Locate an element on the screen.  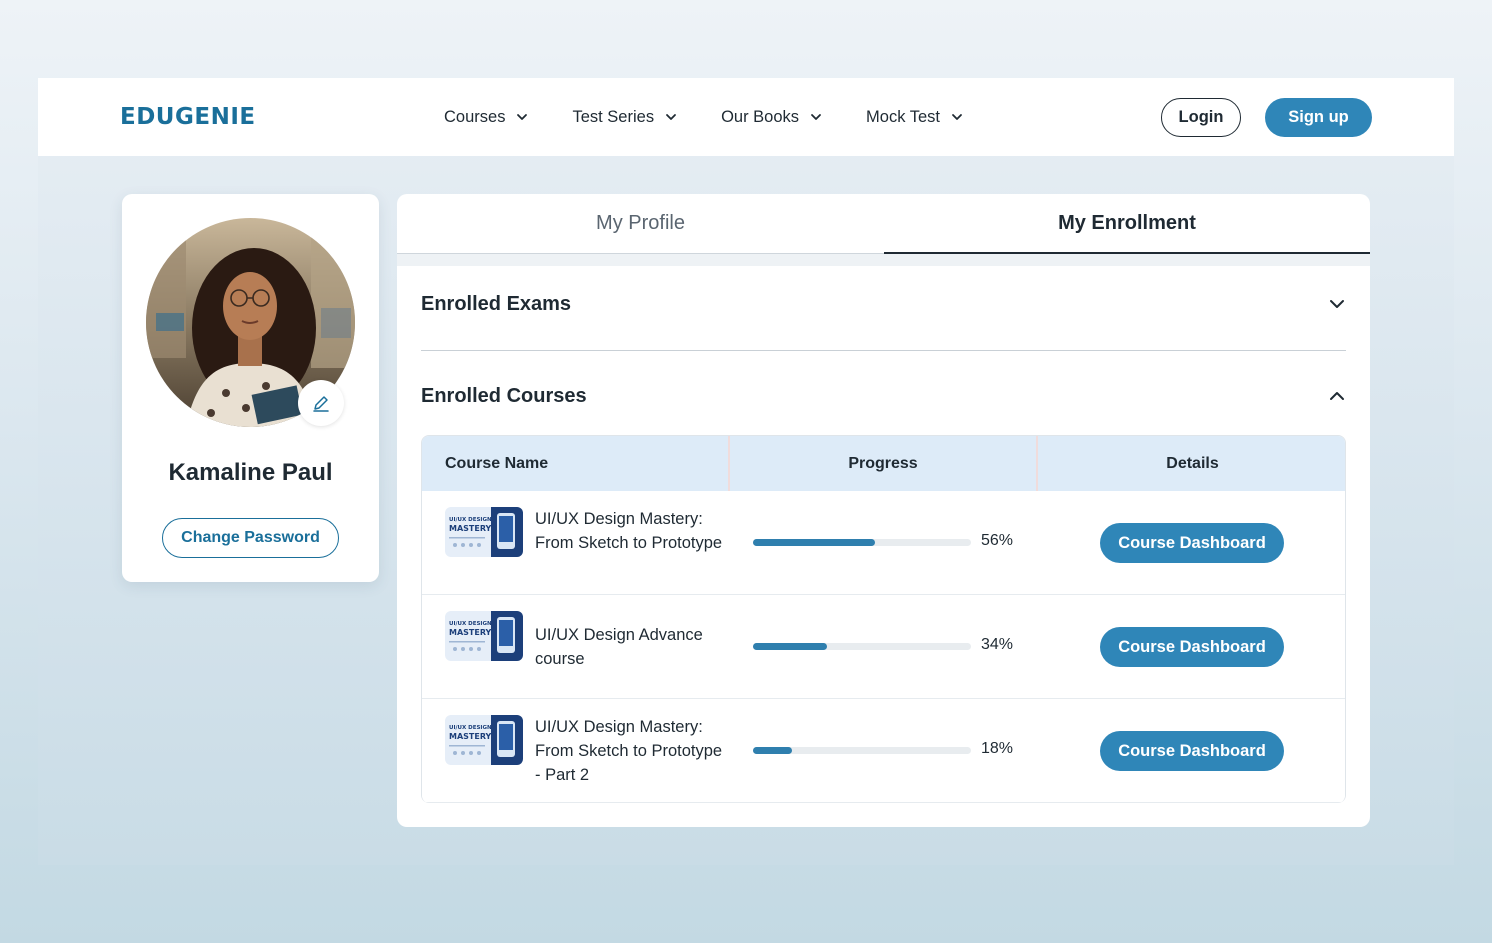
login-button: Login is located at coordinates (1201, 117).